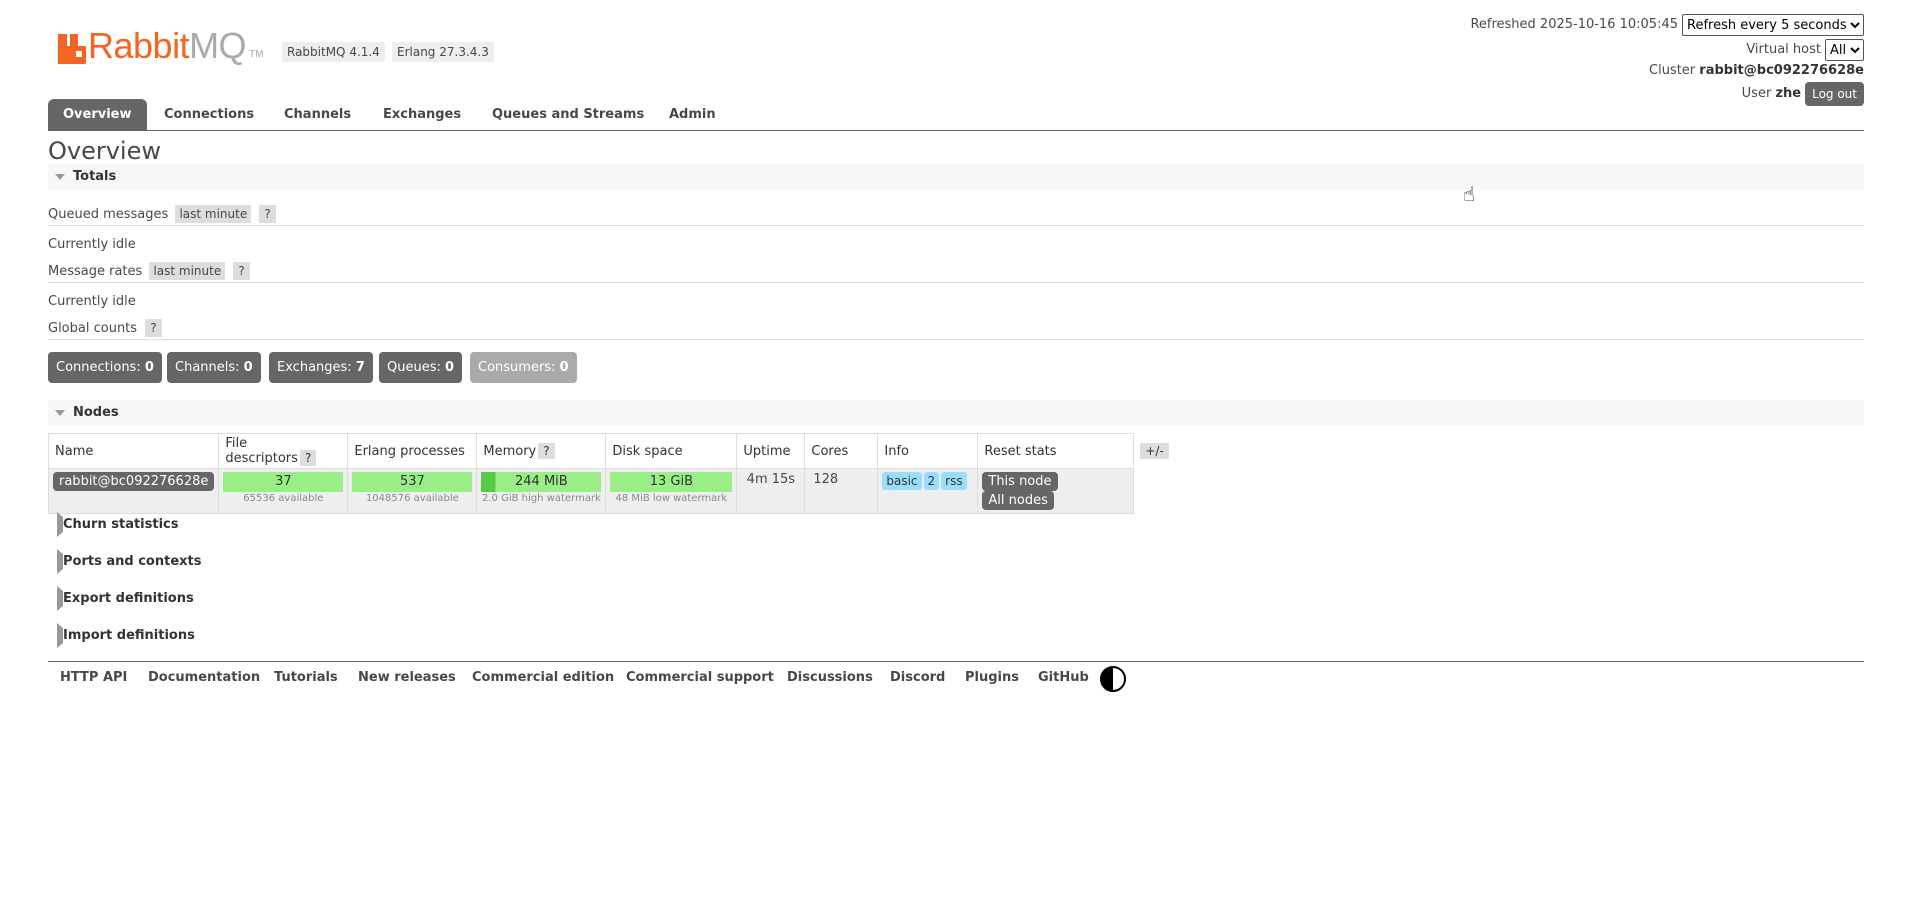 The width and height of the screenshot is (1912, 924). What do you see at coordinates (1672, 70) in the screenshot?
I see `cluster-label: Cluster` at bounding box center [1672, 70].